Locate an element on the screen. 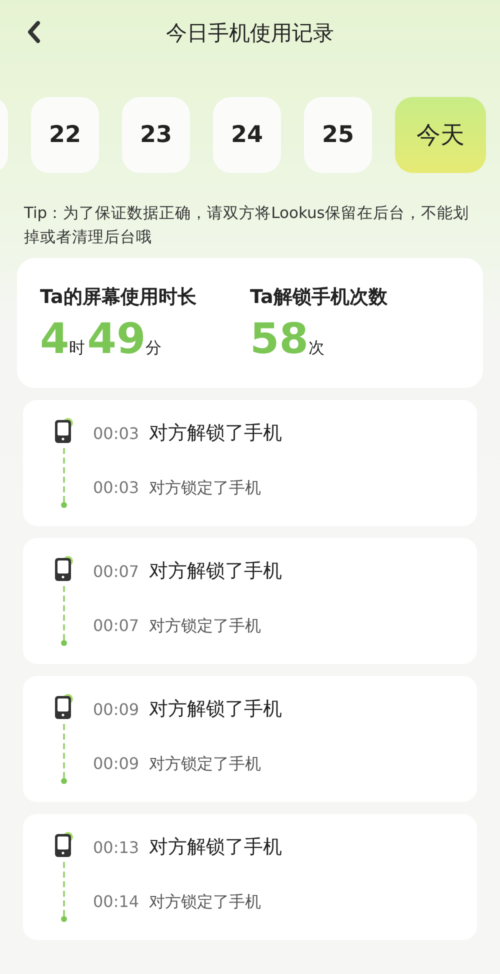 Image resolution: width=500 pixels, height=974 pixels. stat-unit: 时 is located at coordinates (77, 348).